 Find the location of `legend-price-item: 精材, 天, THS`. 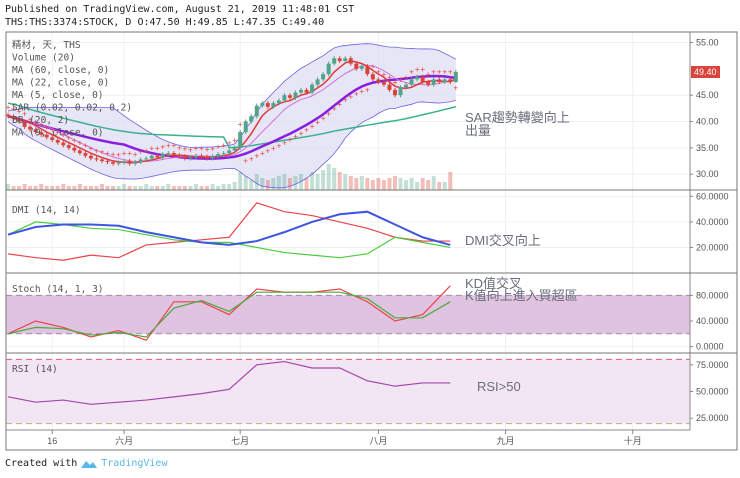

legend-price-item: 精材, 天, THS is located at coordinates (46, 45).